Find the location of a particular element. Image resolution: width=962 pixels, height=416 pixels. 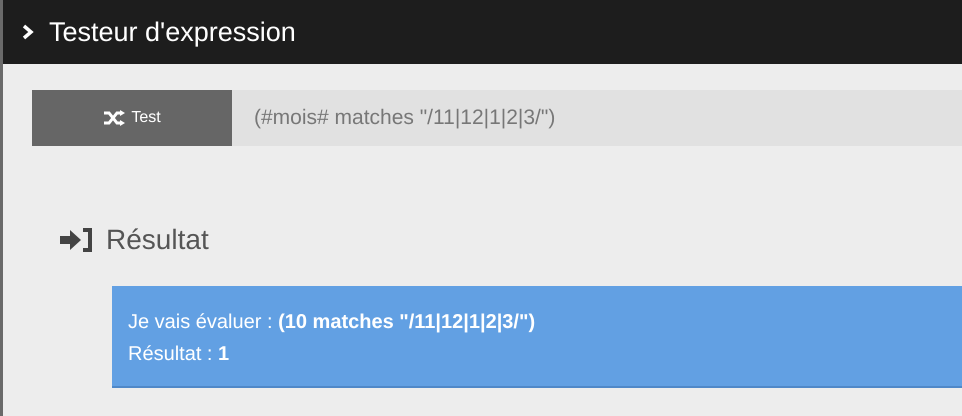

shuffle-icon is located at coordinates (114, 118).